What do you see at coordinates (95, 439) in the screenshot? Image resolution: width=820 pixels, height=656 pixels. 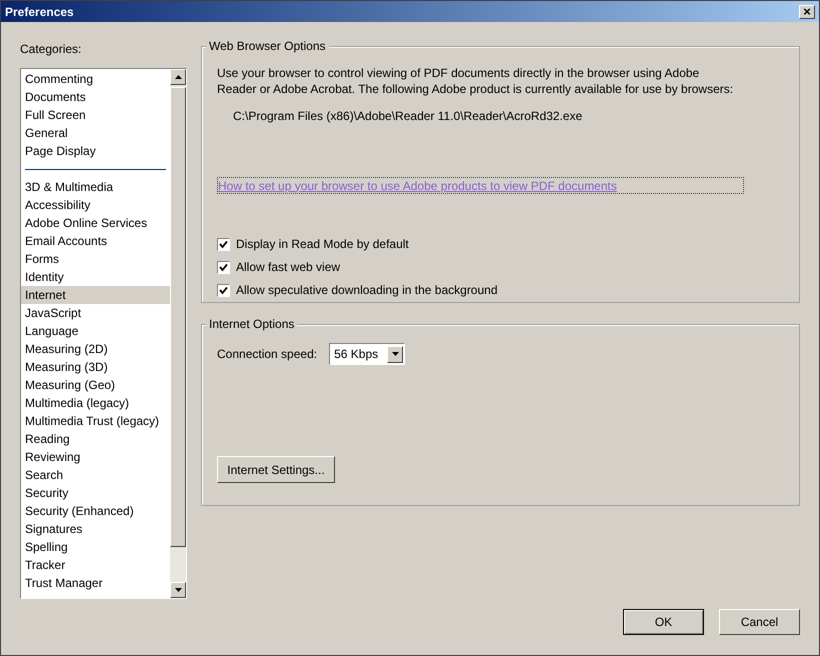 I see `category-item: Reading` at bounding box center [95, 439].